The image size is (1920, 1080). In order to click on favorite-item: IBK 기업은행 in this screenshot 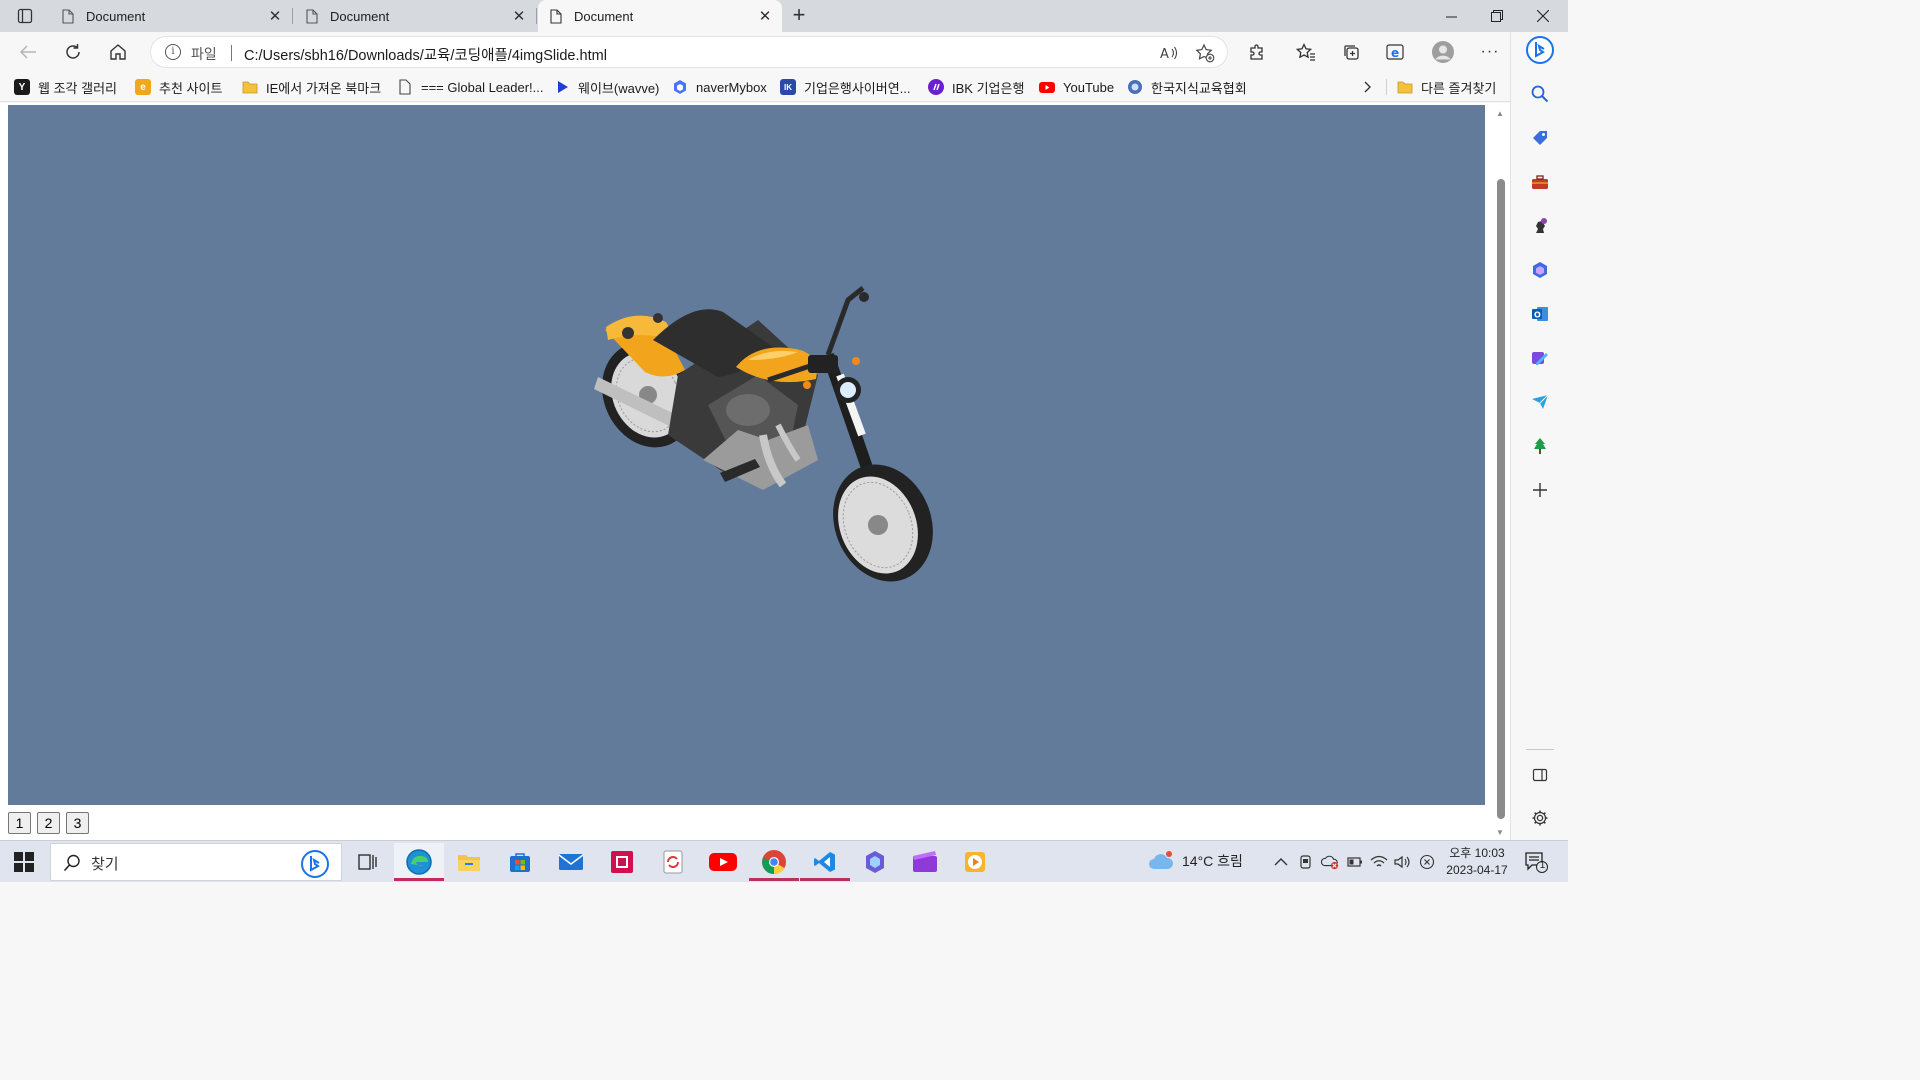, I will do `click(976, 87)`.